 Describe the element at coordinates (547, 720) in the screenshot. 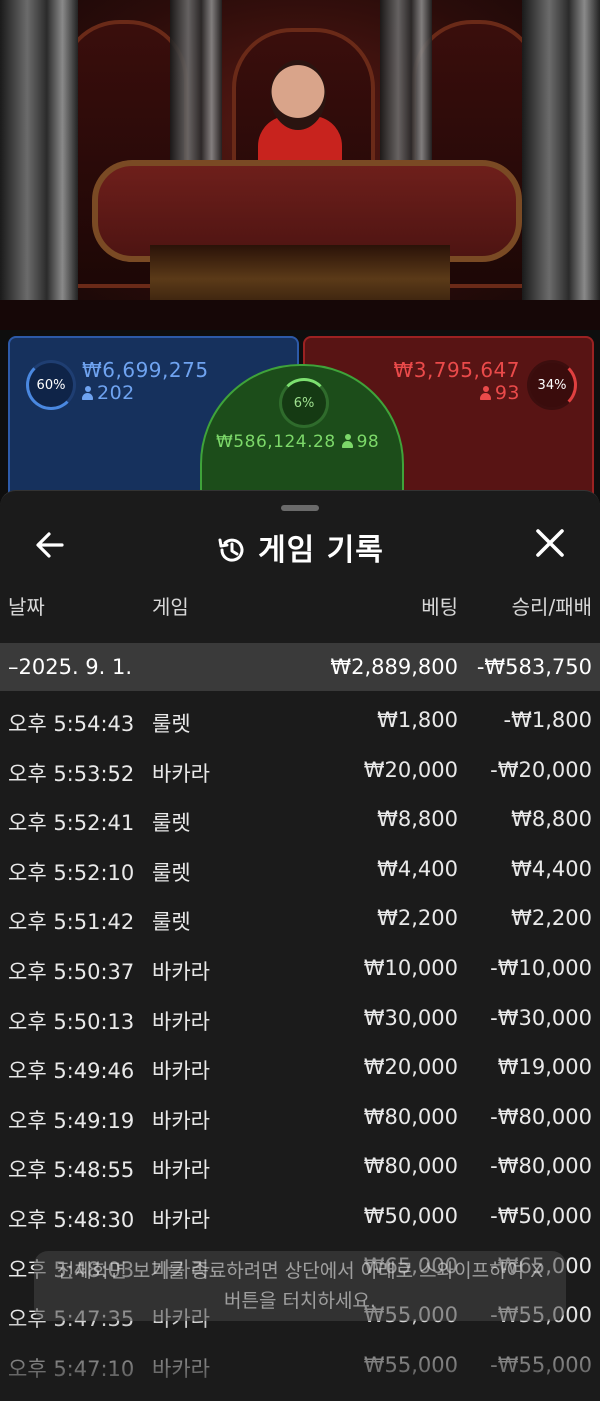

I see `row-result: -₩1,800` at that location.